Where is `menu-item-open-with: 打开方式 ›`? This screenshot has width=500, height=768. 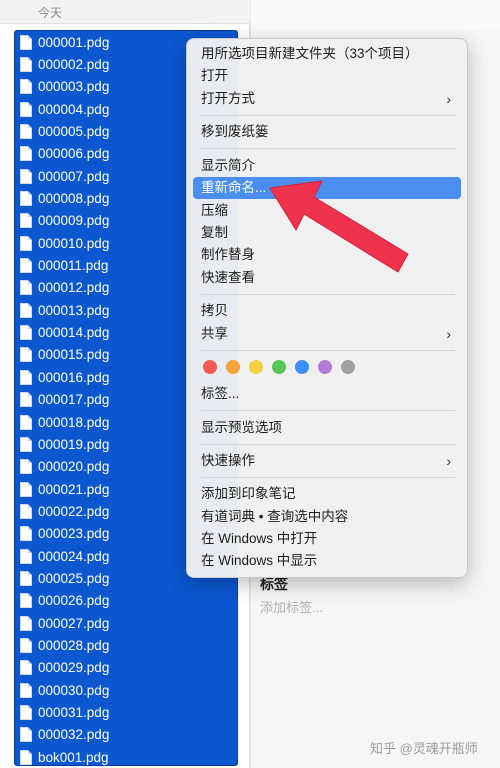 menu-item-open-with: 打开方式 › is located at coordinates (327, 99).